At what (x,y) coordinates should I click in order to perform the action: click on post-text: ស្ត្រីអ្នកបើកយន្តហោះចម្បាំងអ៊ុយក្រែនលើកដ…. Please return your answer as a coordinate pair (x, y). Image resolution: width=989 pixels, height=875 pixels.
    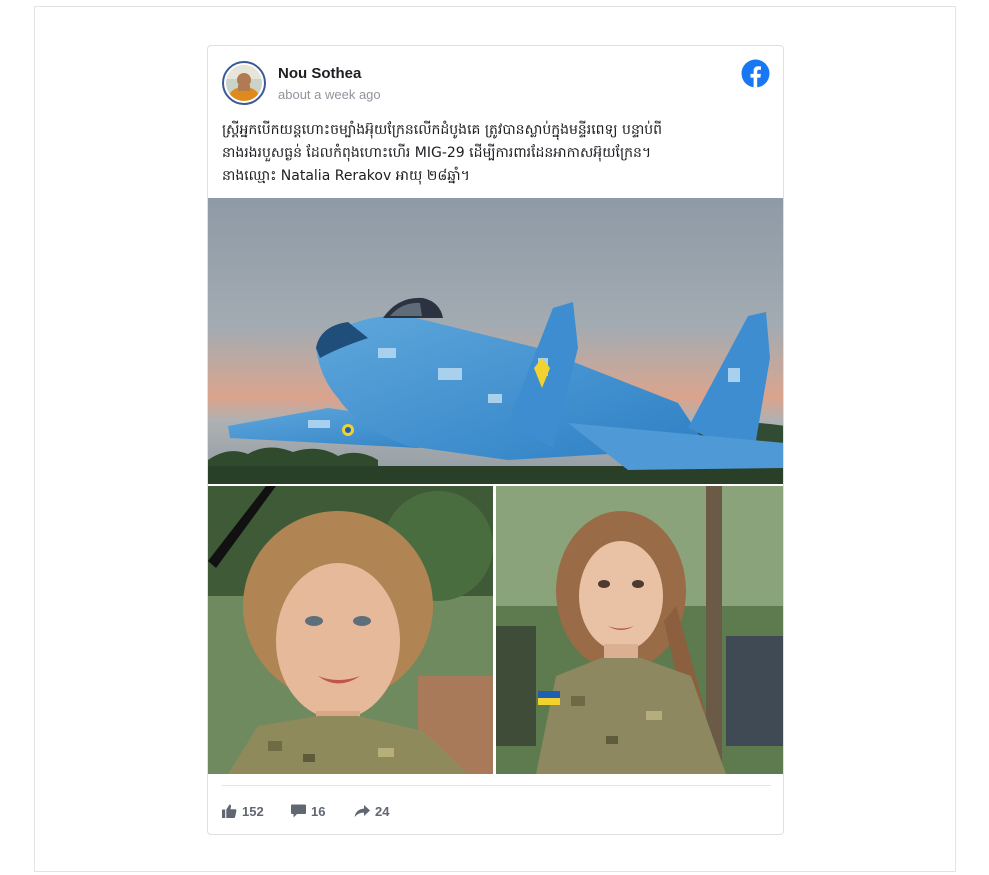
    Looking at the image, I should click on (498, 153).